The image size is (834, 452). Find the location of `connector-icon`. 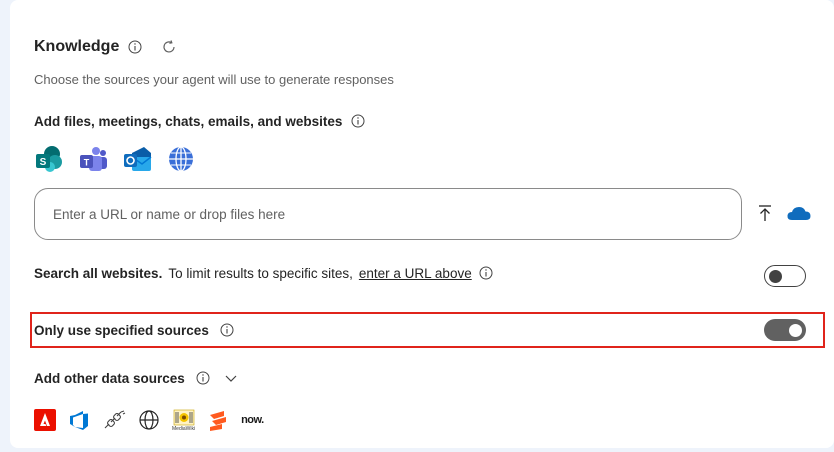

connector-icon is located at coordinates (114, 420).